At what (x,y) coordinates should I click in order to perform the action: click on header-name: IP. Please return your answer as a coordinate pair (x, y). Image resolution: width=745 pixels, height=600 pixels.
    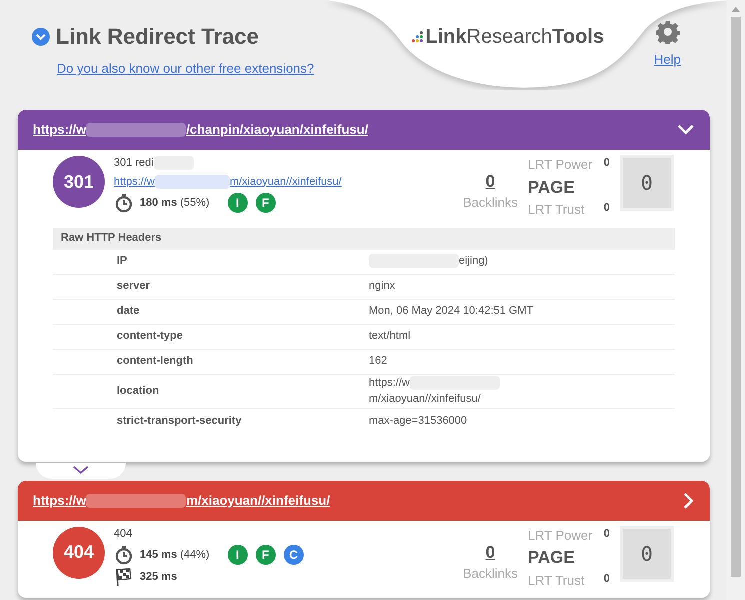
    Looking at the image, I should click on (122, 262).